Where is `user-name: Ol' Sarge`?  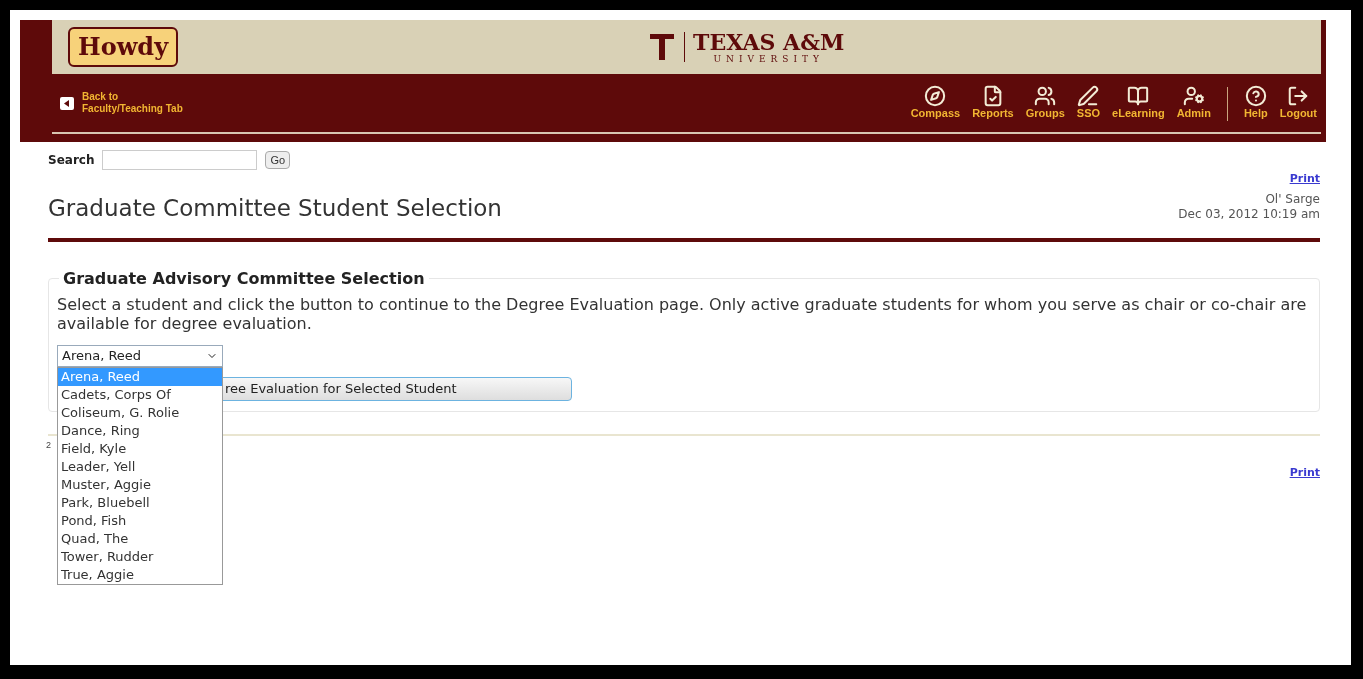 user-name: Ol' Sarge is located at coordinates (1292, 199).